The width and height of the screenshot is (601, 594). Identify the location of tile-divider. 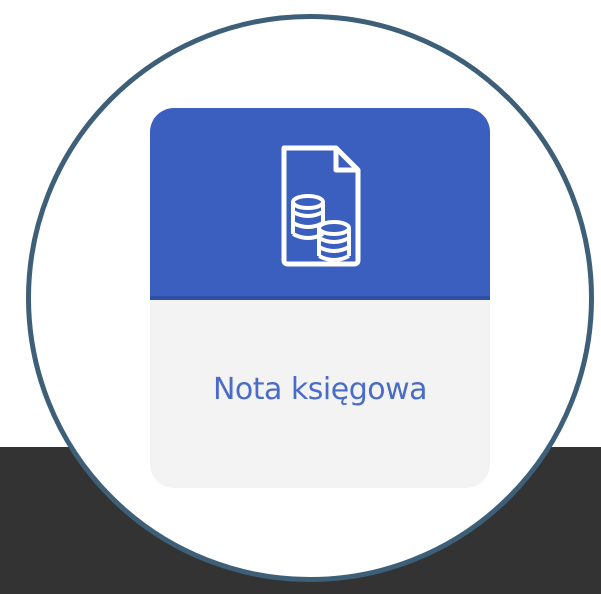
(320, 298).